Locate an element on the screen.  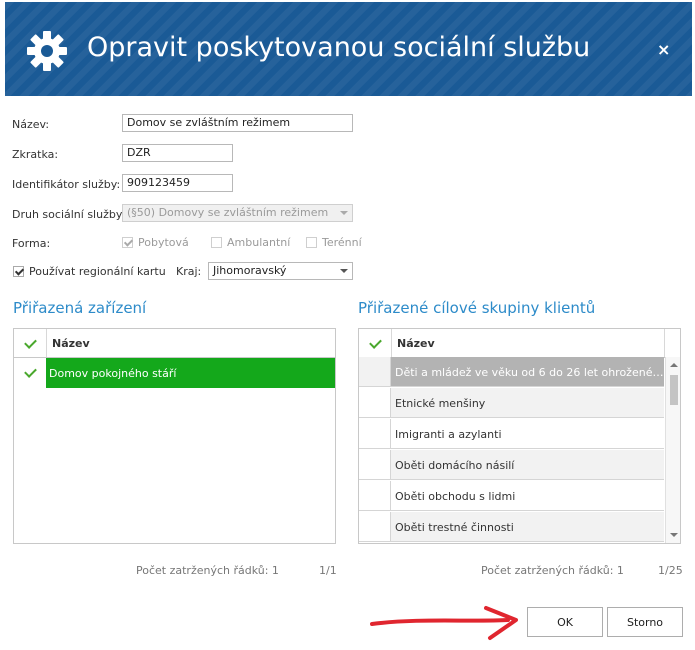
table-row: Oběti obchodu s lidmi is located at coordinates (511, 496).